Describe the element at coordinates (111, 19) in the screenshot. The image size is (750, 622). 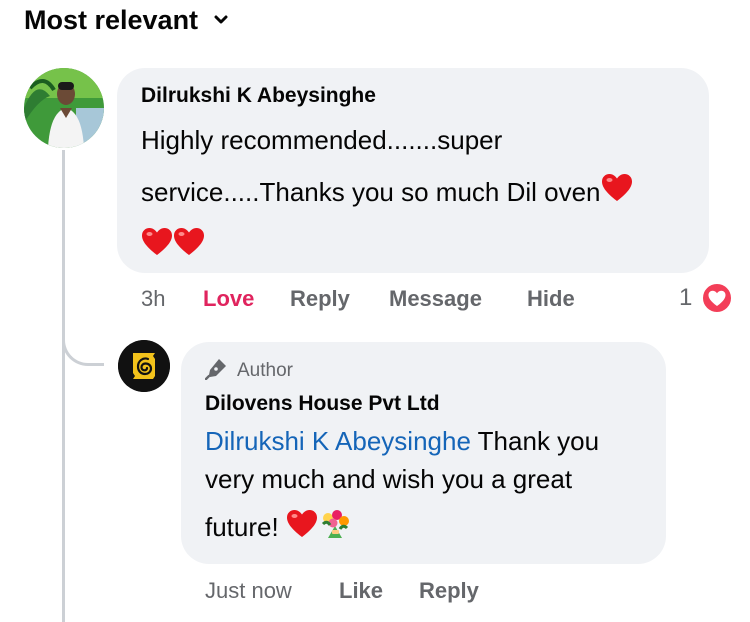
I see `sort-label: Most relevant` at that location.